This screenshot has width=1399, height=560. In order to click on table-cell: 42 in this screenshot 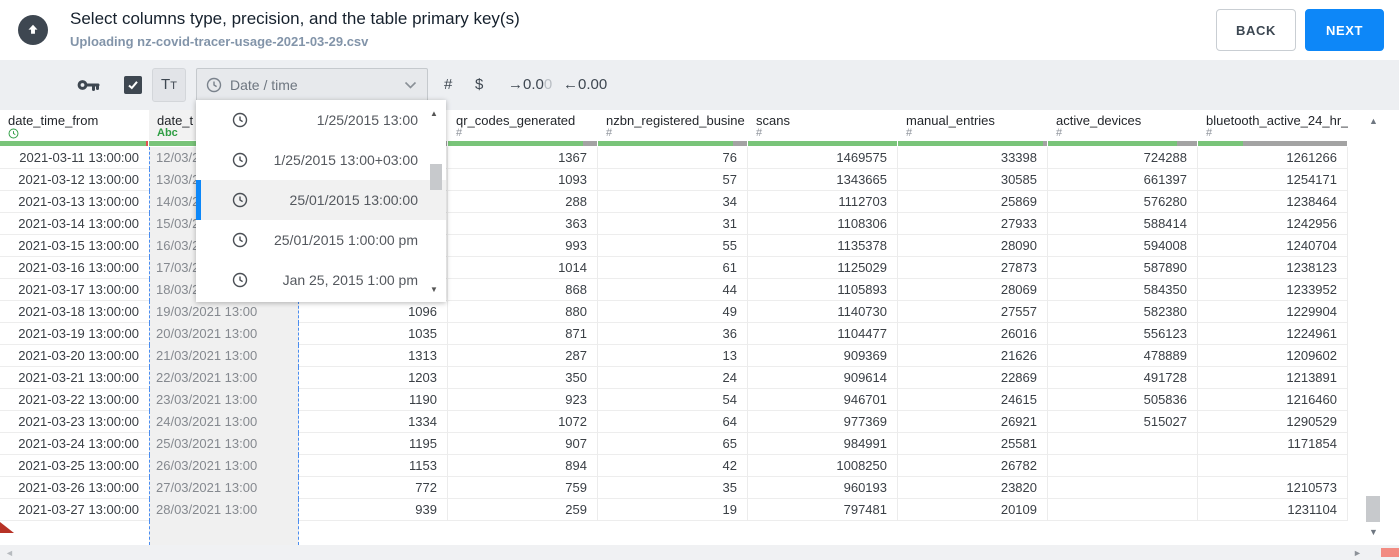, I will do `click(673, 466)`.